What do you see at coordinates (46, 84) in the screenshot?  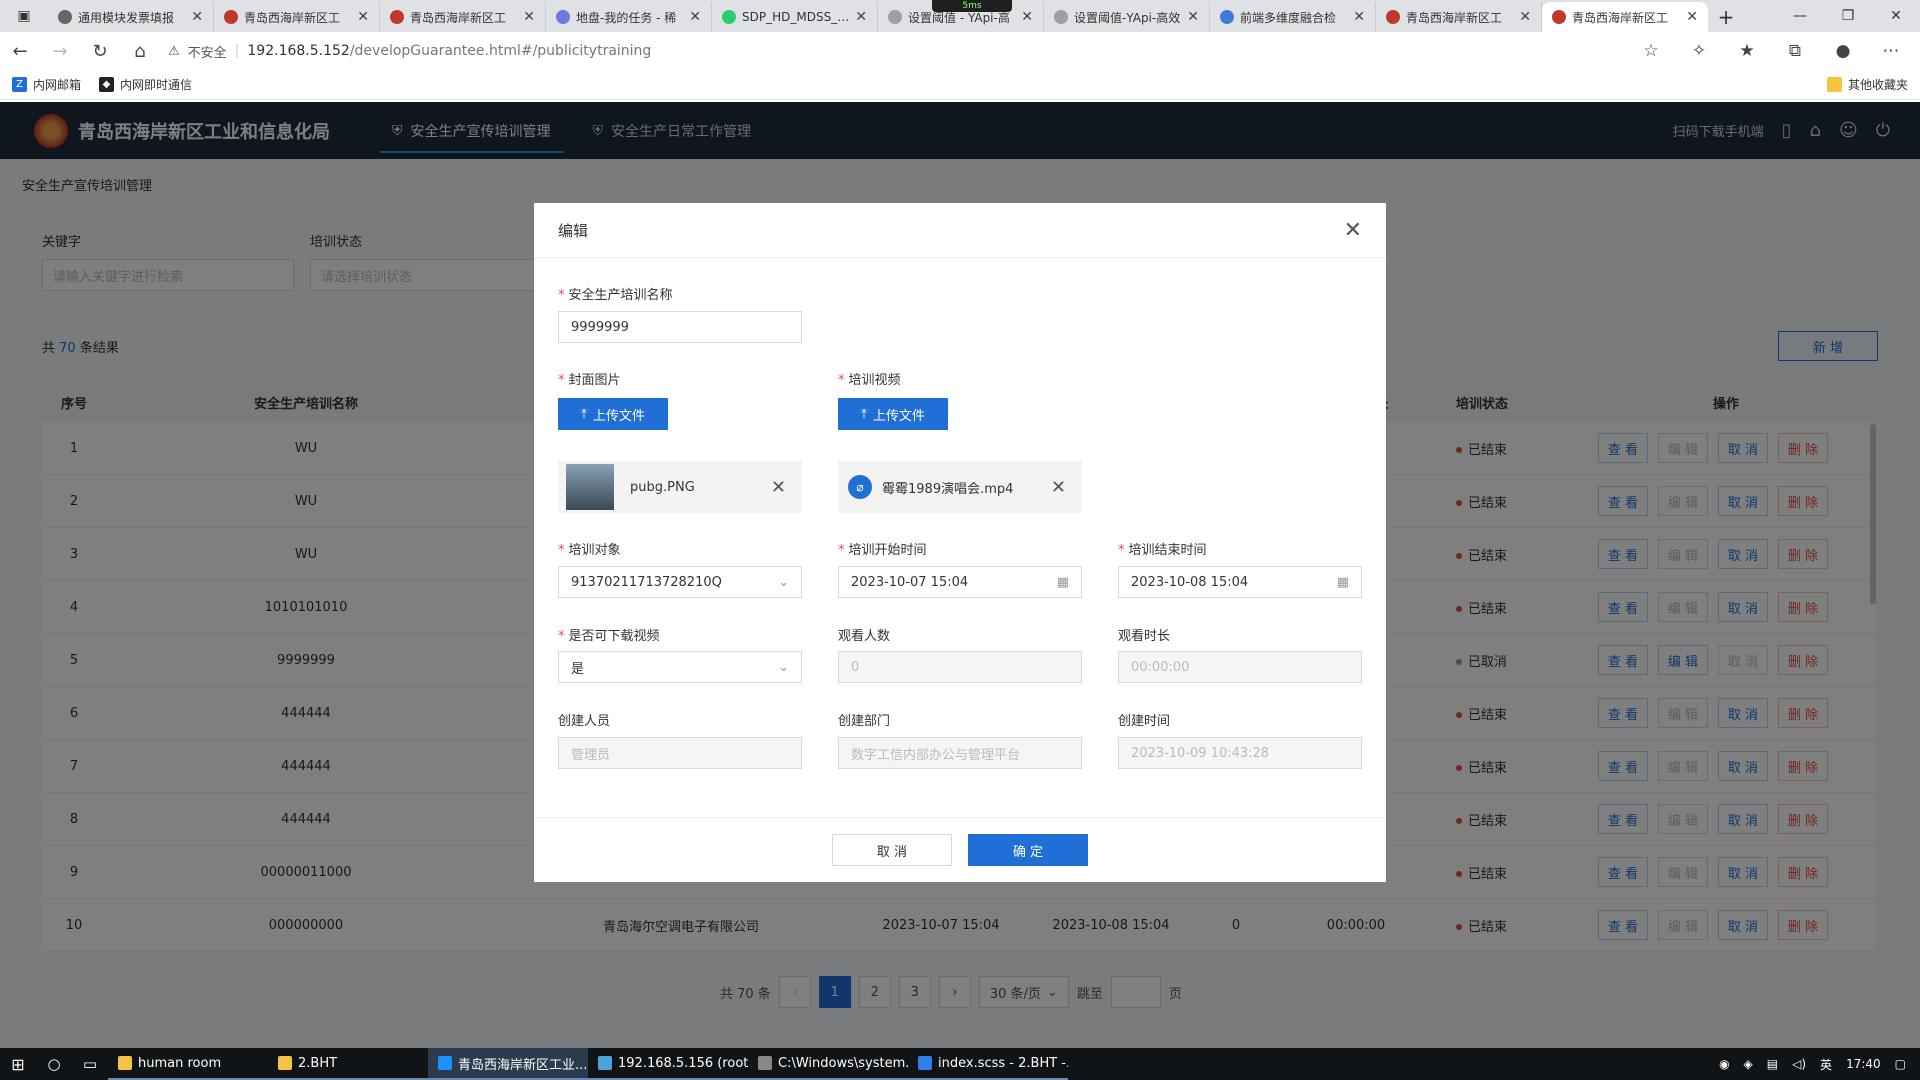 I see `bookmark-mail: Z 内网邮箱` at bounding box center [46, 84].